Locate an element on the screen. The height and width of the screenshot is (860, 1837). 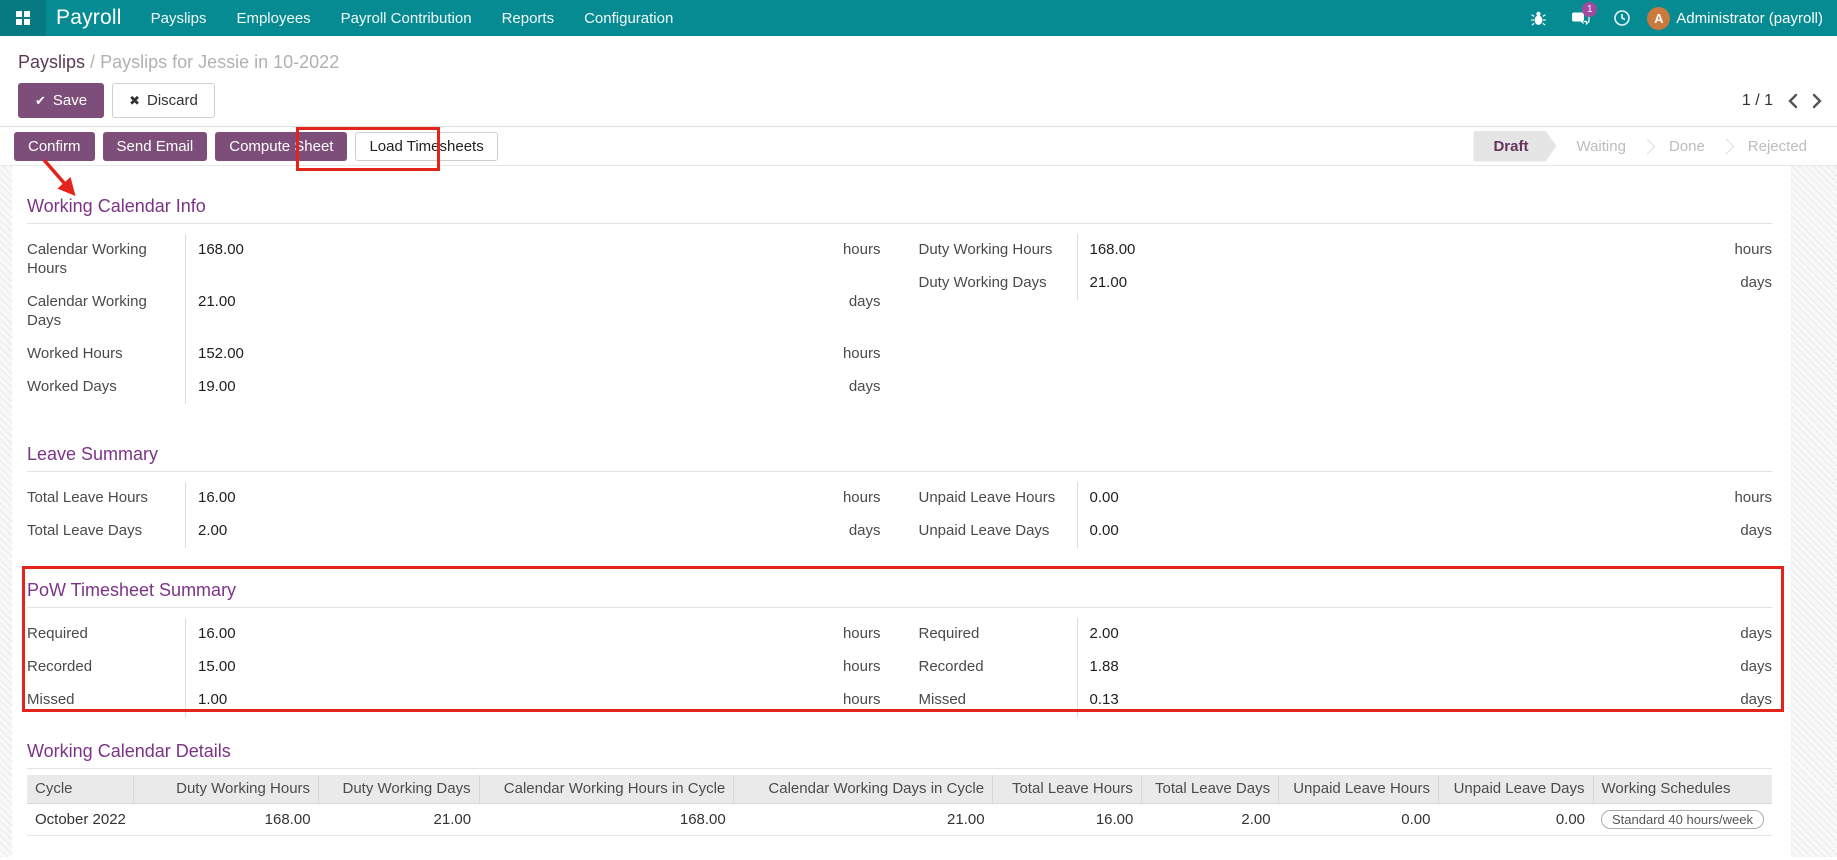
menu-item-reports: Reports is located at coordinates (528, 18).